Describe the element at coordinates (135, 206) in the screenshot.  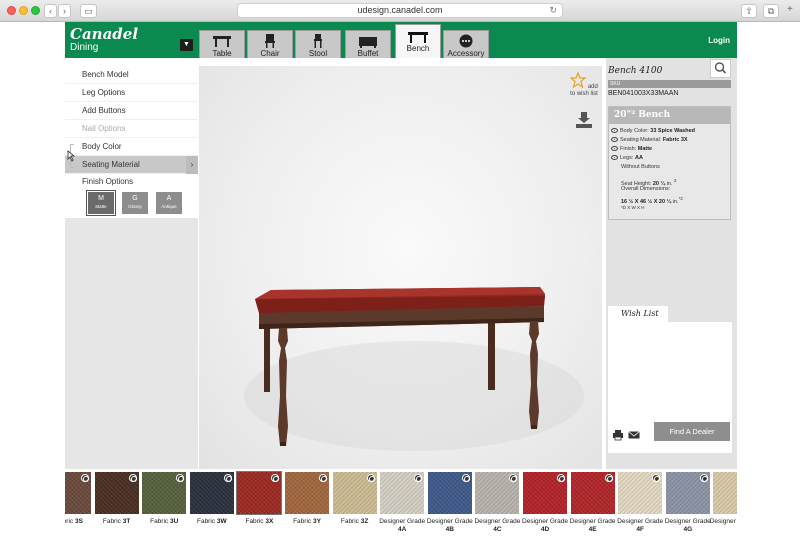
I see `finish-name: Glossy` at that location.